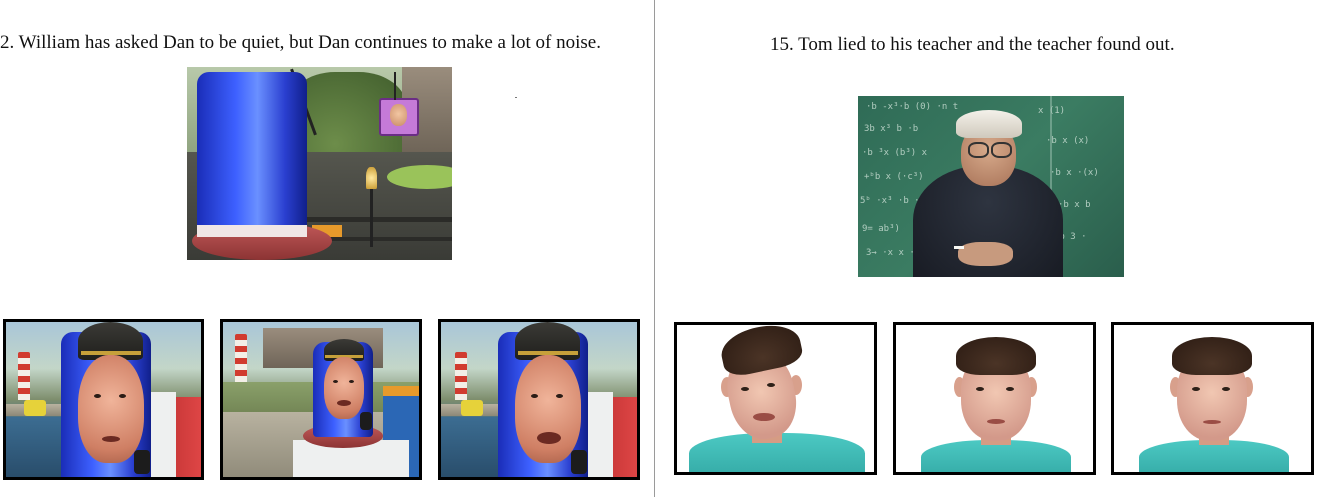  I want to click on cable-car-scene-image, so click(319, 163).